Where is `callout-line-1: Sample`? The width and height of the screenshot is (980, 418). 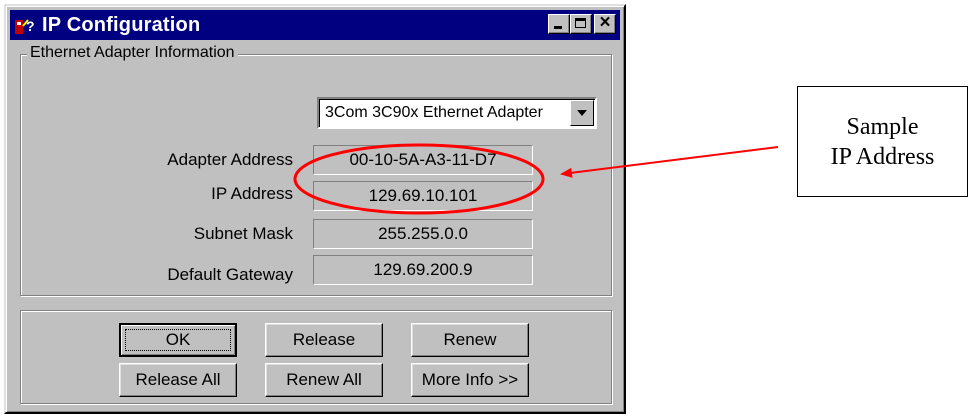 callout-line-1: Sample is located at coordinates (882, 126).